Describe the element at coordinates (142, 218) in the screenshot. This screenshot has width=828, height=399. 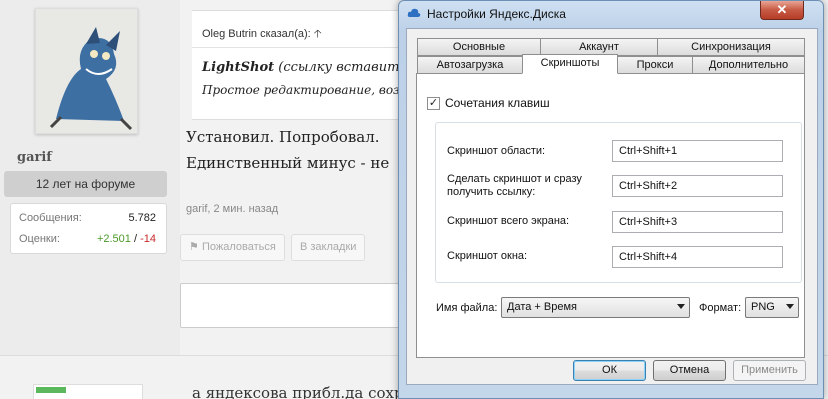
I see `messages-count: 5.782` at that location.